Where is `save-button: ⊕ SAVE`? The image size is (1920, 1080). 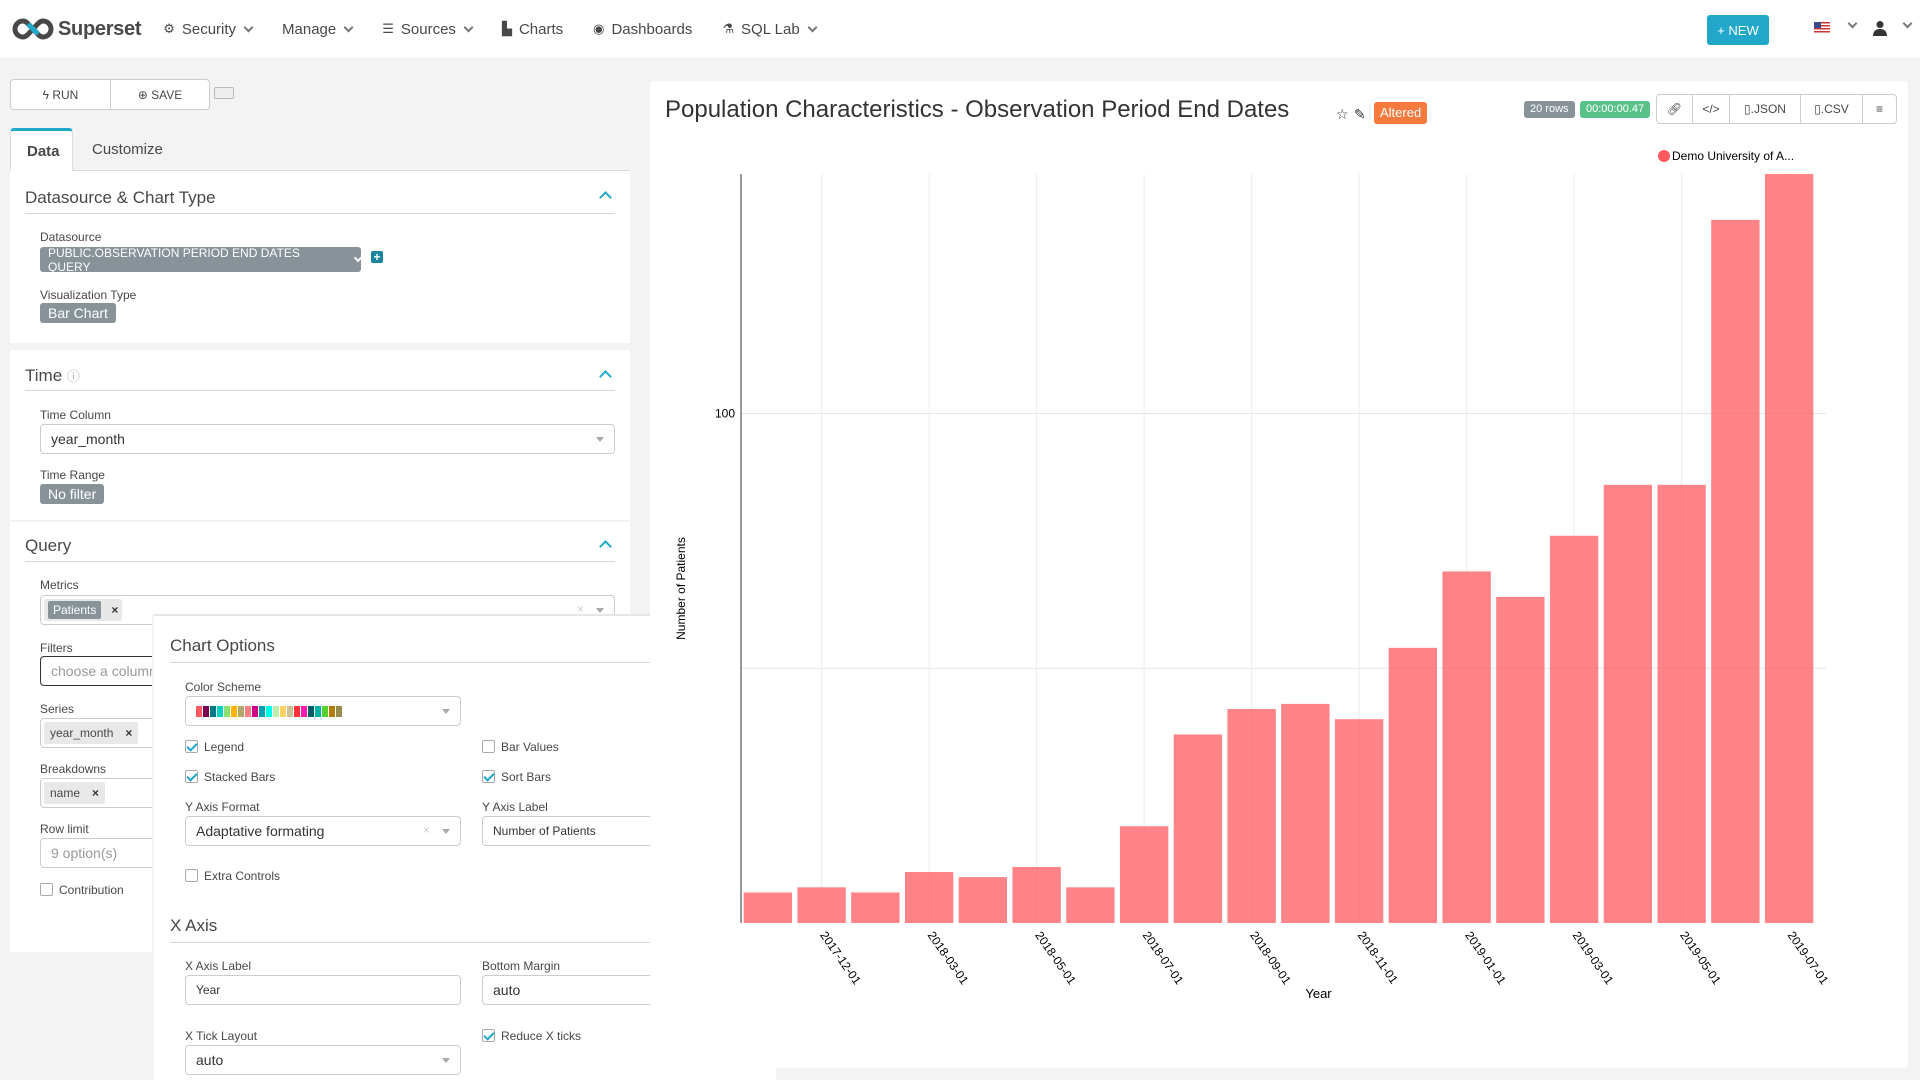
save-button: ⊕ SAVE is located at coordinates (159, 94).